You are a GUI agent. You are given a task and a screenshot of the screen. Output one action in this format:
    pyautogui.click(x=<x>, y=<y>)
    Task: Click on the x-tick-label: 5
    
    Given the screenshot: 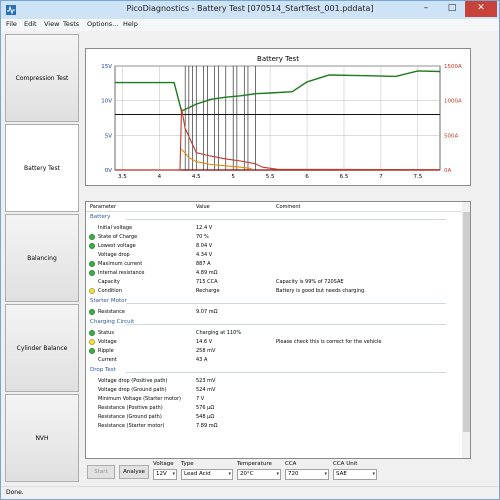 What is the action you would take?
    pyautogui.click(x=233, y=177)
    